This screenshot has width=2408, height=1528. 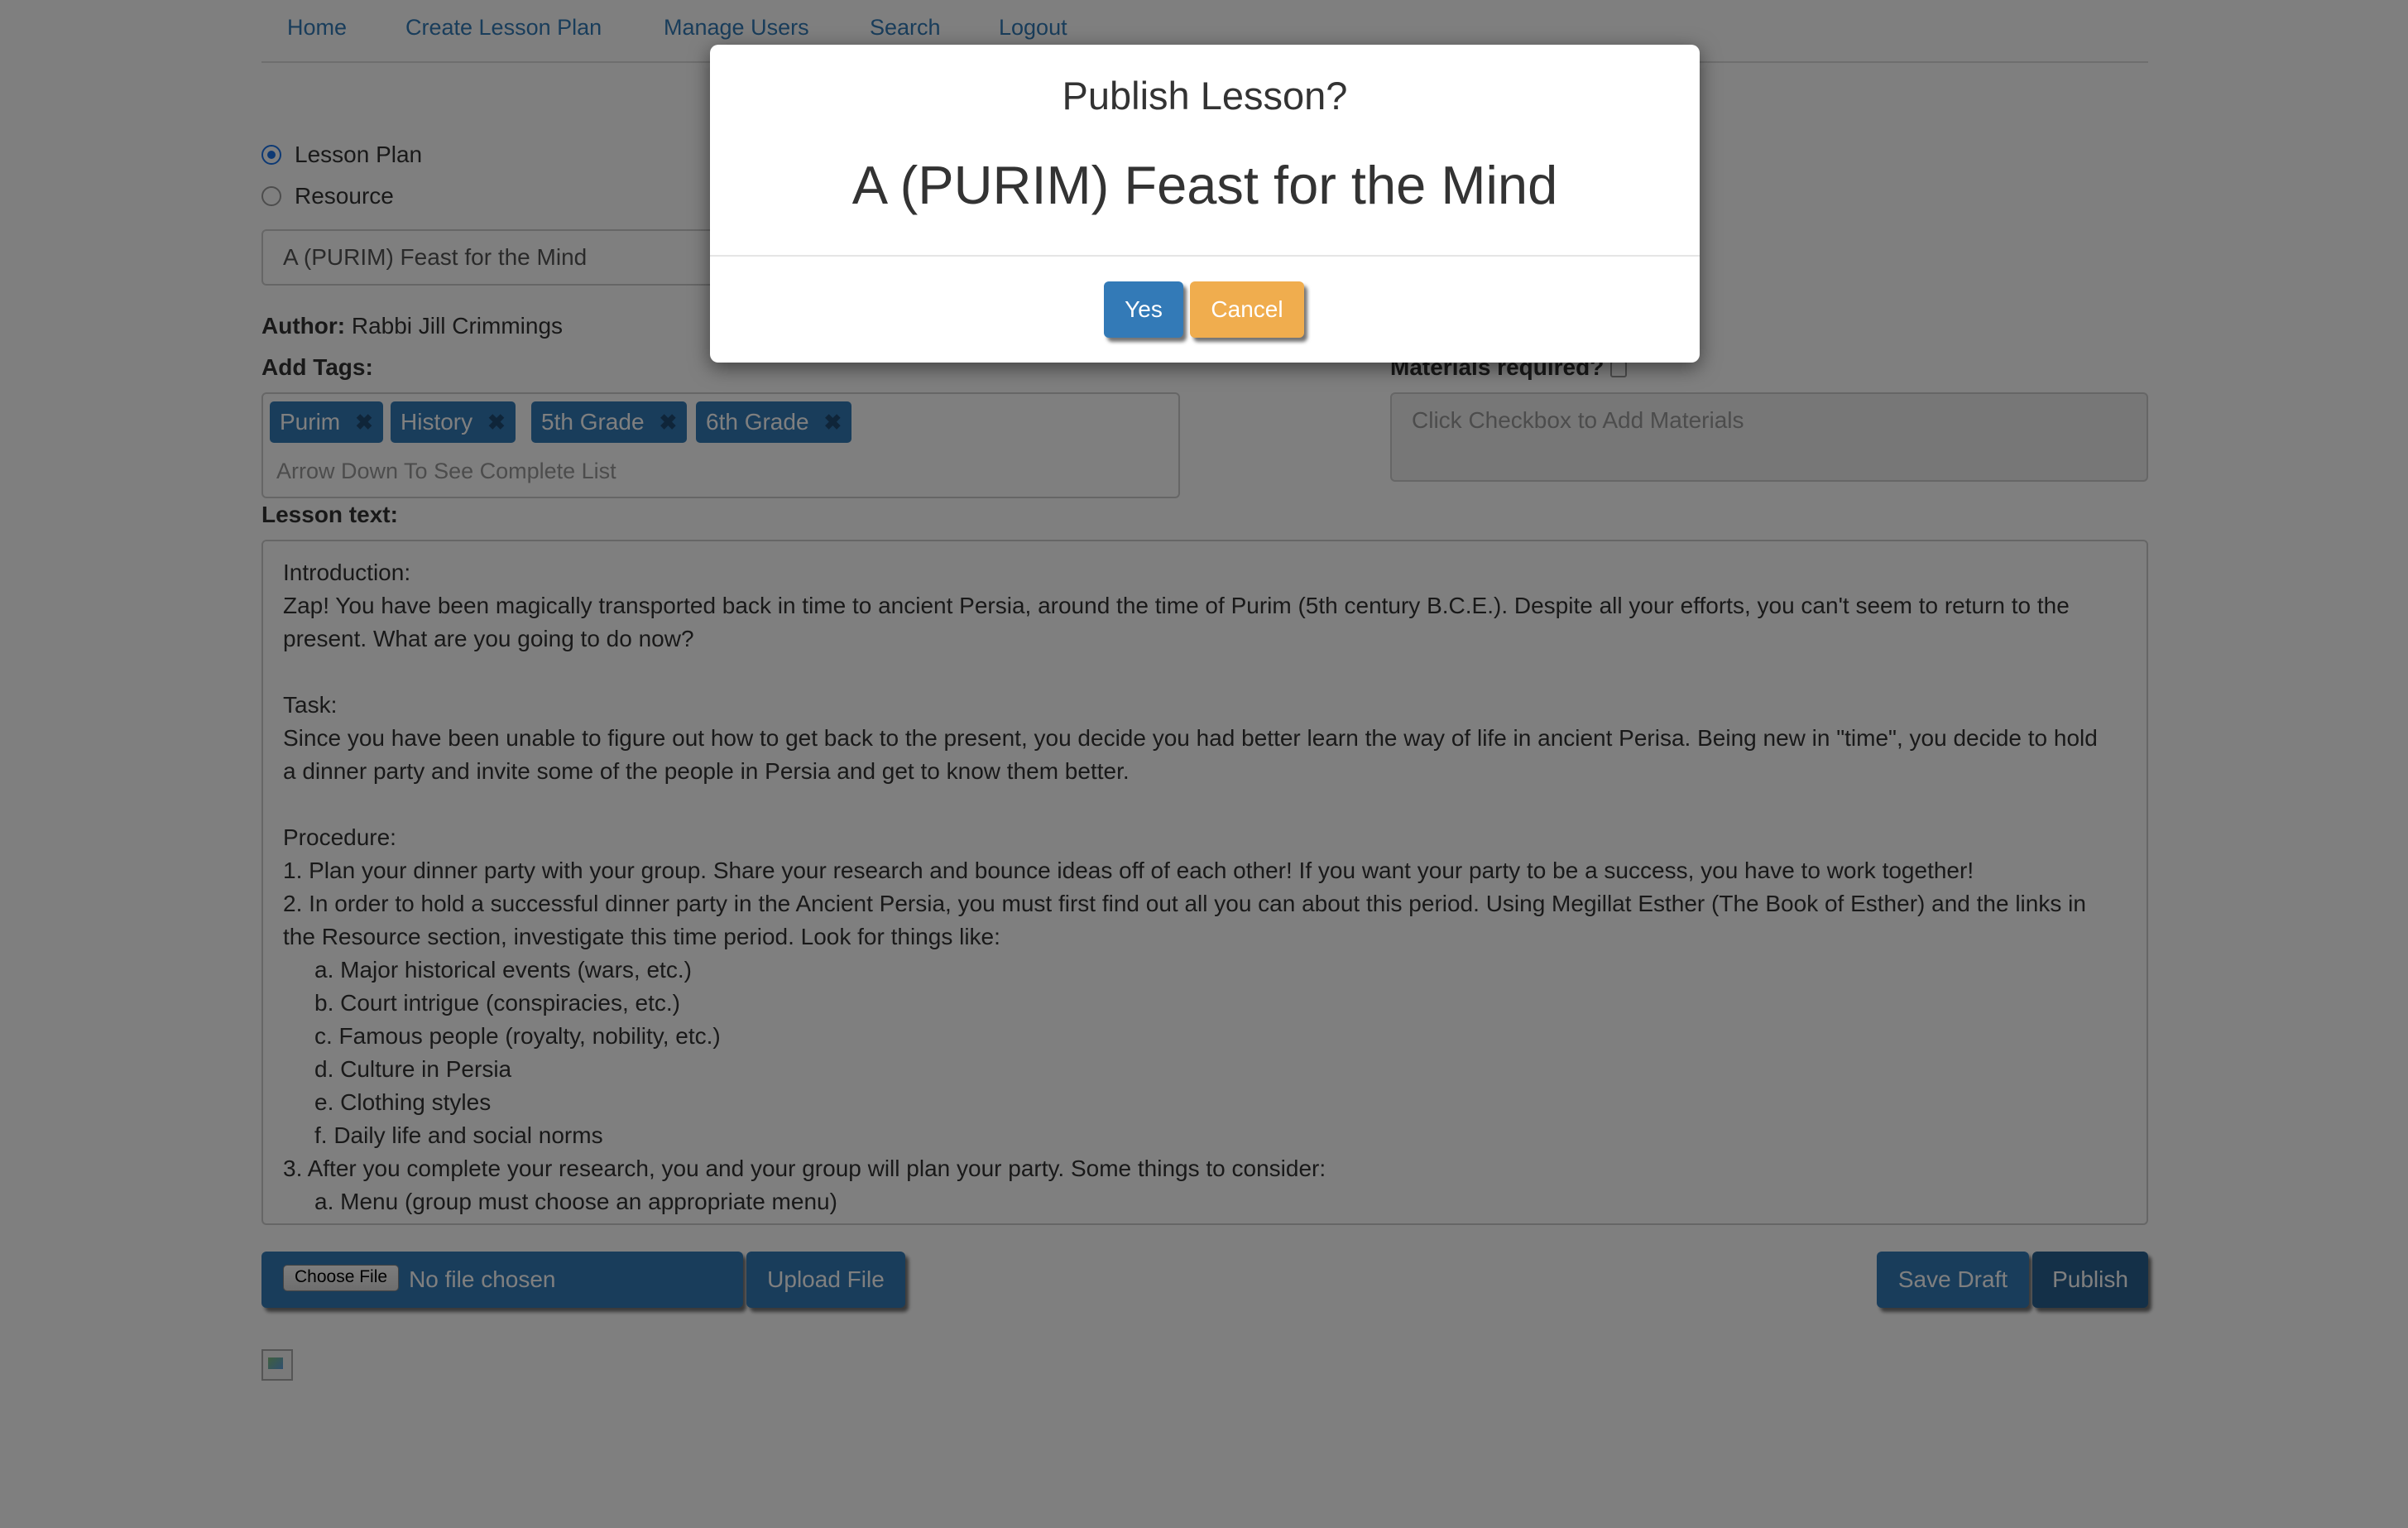 I want to click on yes-button: Yes, so click(x=1143, y=309).